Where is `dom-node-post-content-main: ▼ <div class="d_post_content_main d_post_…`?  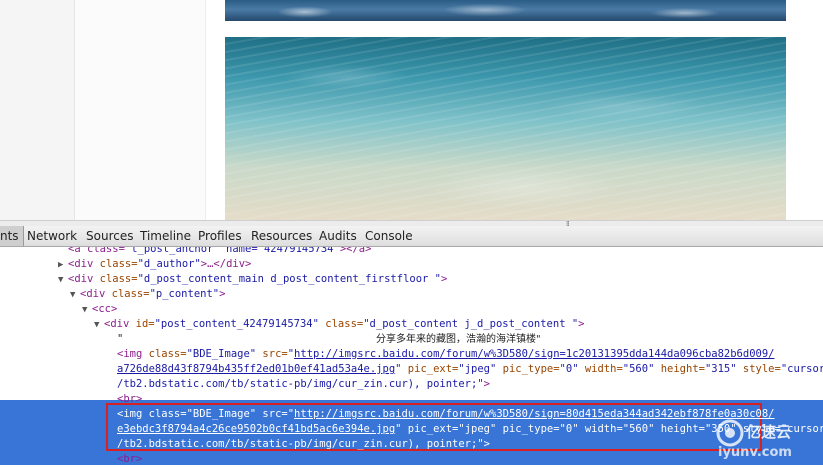
dom-node-post-content-main: ▼ <div class="d_post_content_main d_post_… is located at coordinates (252, 279).